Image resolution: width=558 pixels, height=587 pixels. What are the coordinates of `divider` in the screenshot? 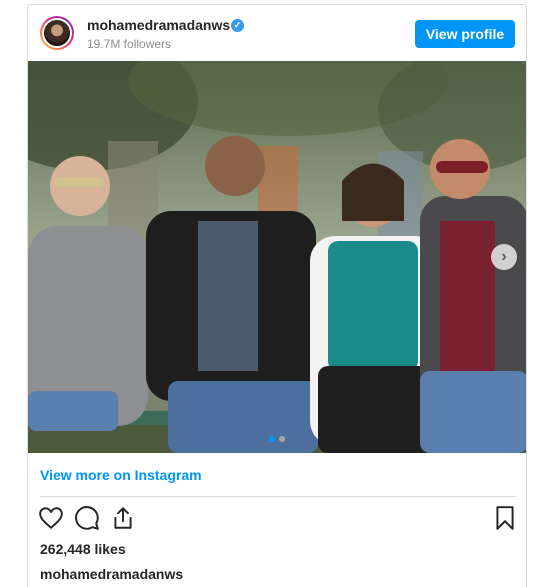 It's located at (278, 496).